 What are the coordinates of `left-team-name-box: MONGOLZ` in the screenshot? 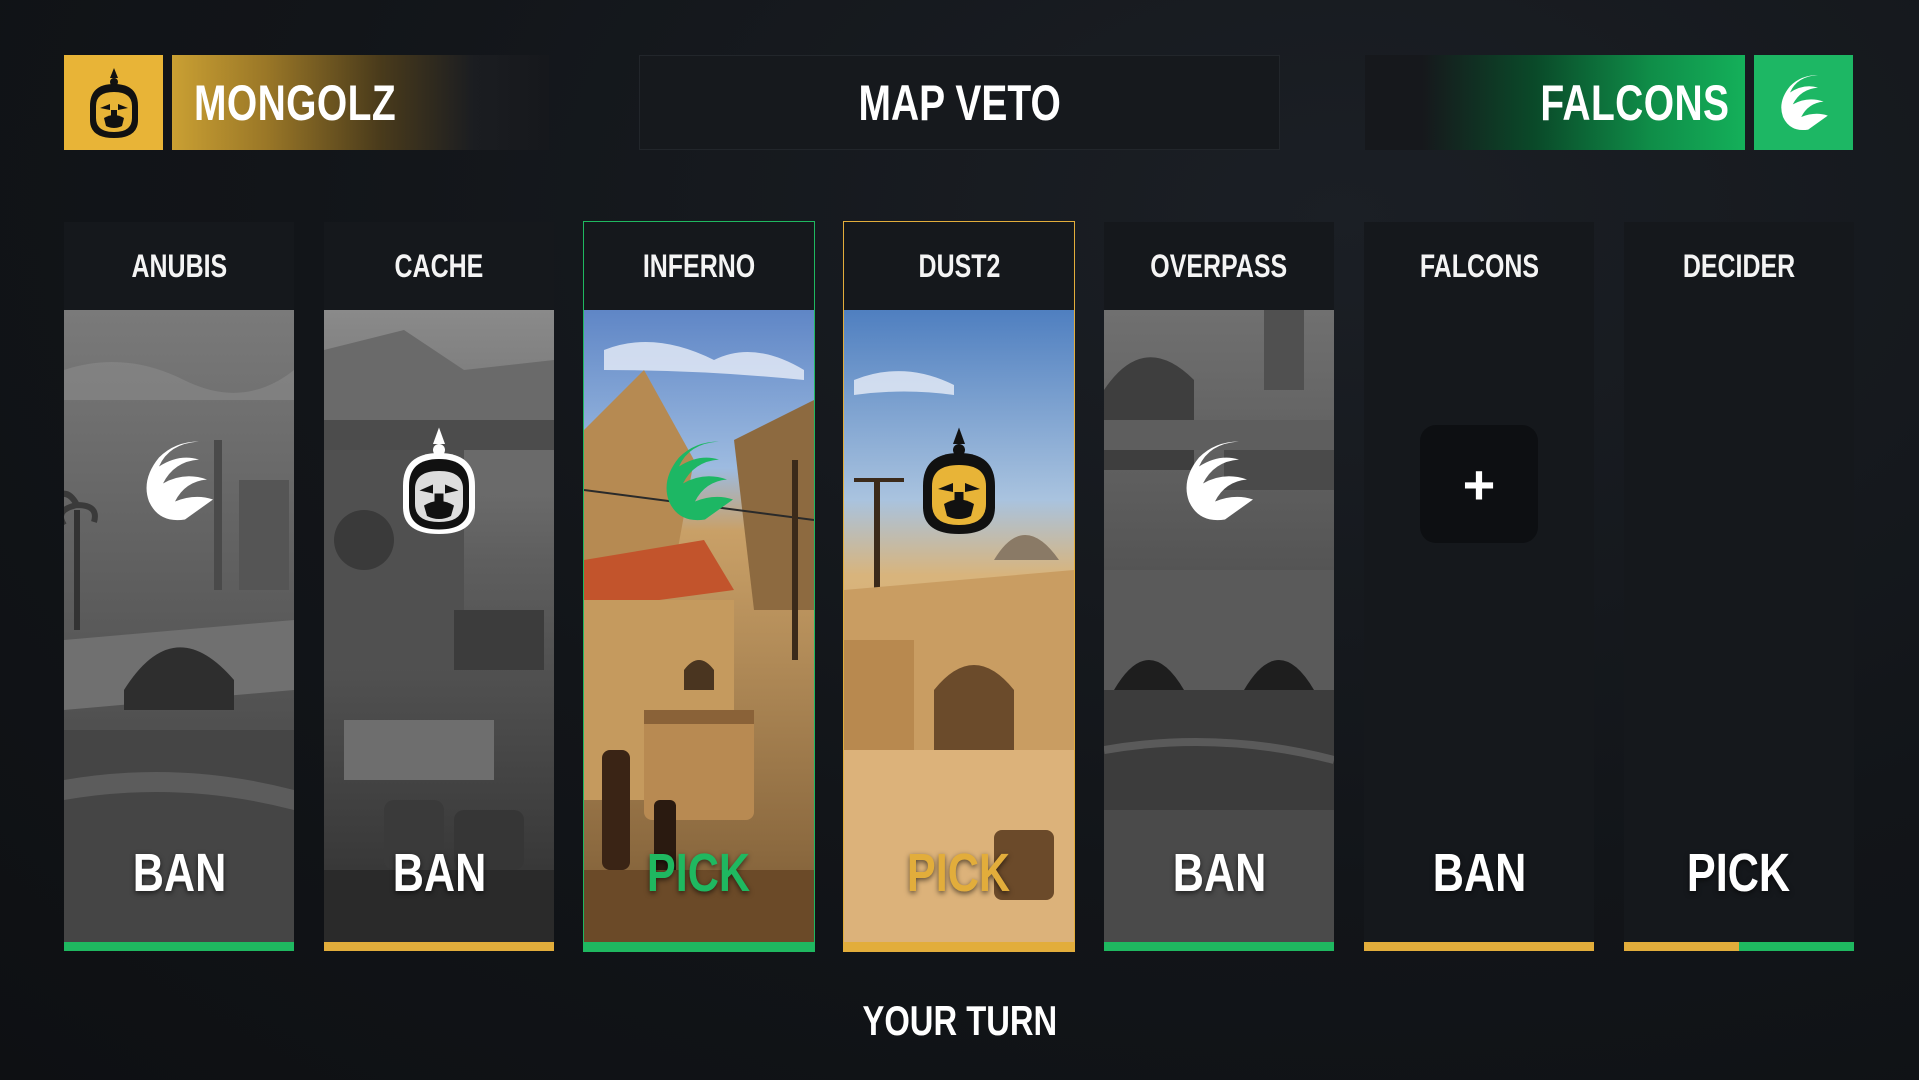 It's located at (360, 102).